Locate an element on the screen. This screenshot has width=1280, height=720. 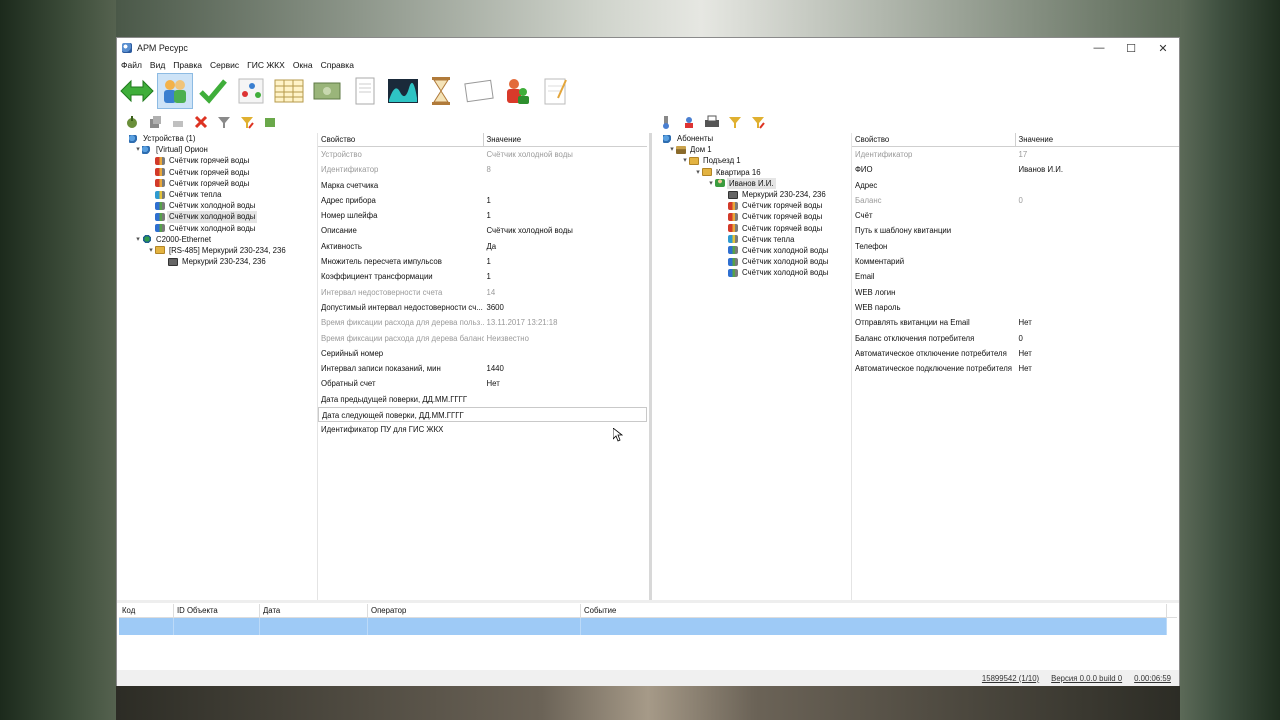
column-date: Дата is located at coordinates (314, 610).